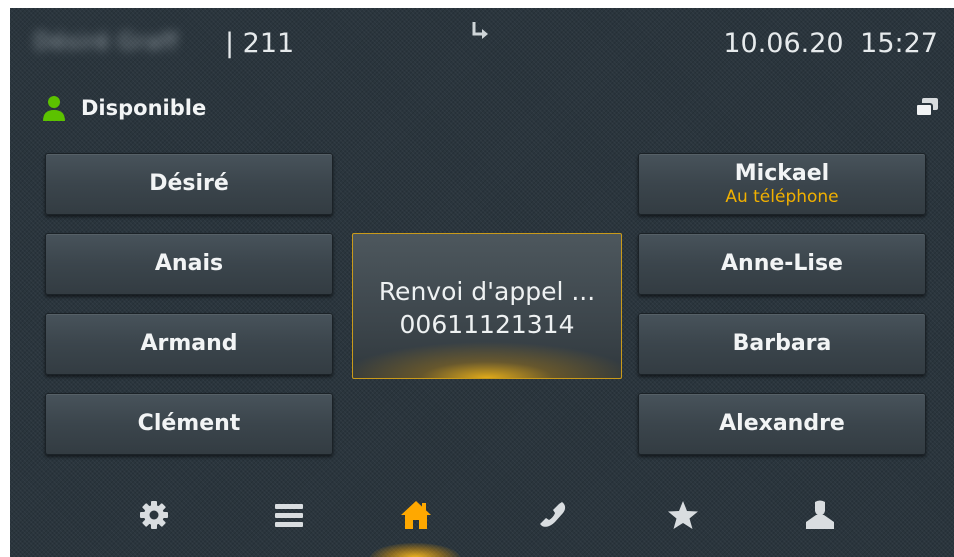  I want to click on forward-number: 00611121314, so click(487, 324).